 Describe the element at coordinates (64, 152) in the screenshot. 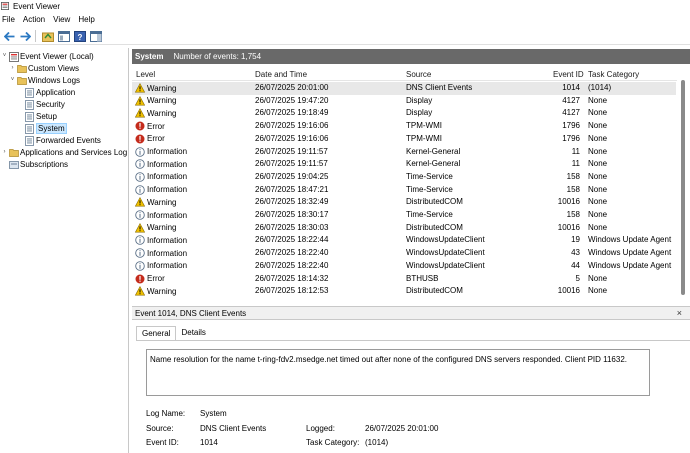

I see `tree-item-applications-and-services-log: › Applications and Services Log` at that location.